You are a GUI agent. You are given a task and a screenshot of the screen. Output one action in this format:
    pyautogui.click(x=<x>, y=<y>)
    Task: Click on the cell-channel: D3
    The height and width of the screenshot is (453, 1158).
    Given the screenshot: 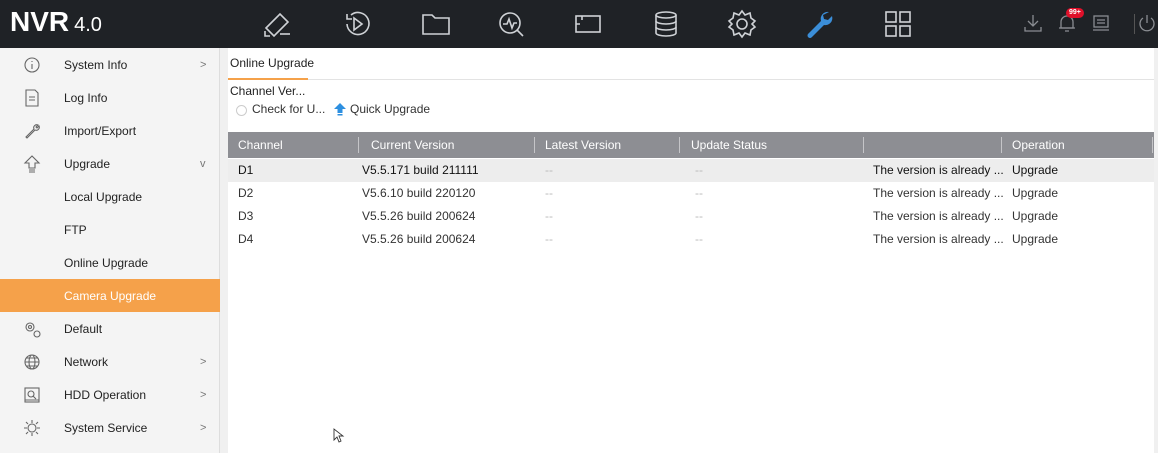 What is the action you would take?
    pyautogui.click(x=246, y=216)
    